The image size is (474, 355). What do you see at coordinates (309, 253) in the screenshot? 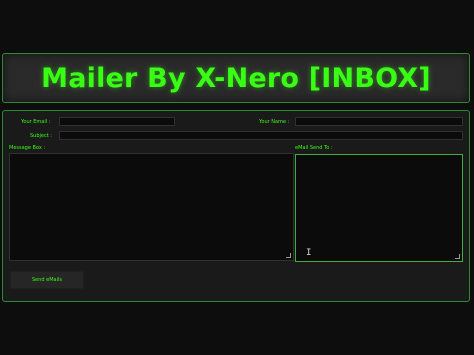
I see `text-cursor-icon: I` at bounding box center [309, 253].